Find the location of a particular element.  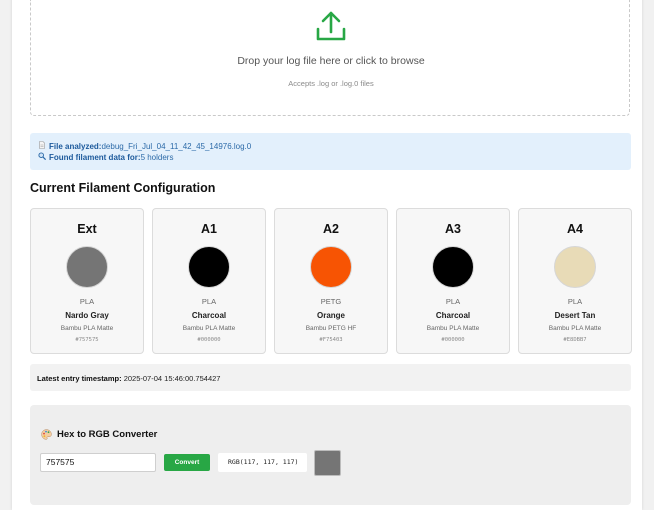

filament-hex: #757575 is located at coordinates (87, 340).